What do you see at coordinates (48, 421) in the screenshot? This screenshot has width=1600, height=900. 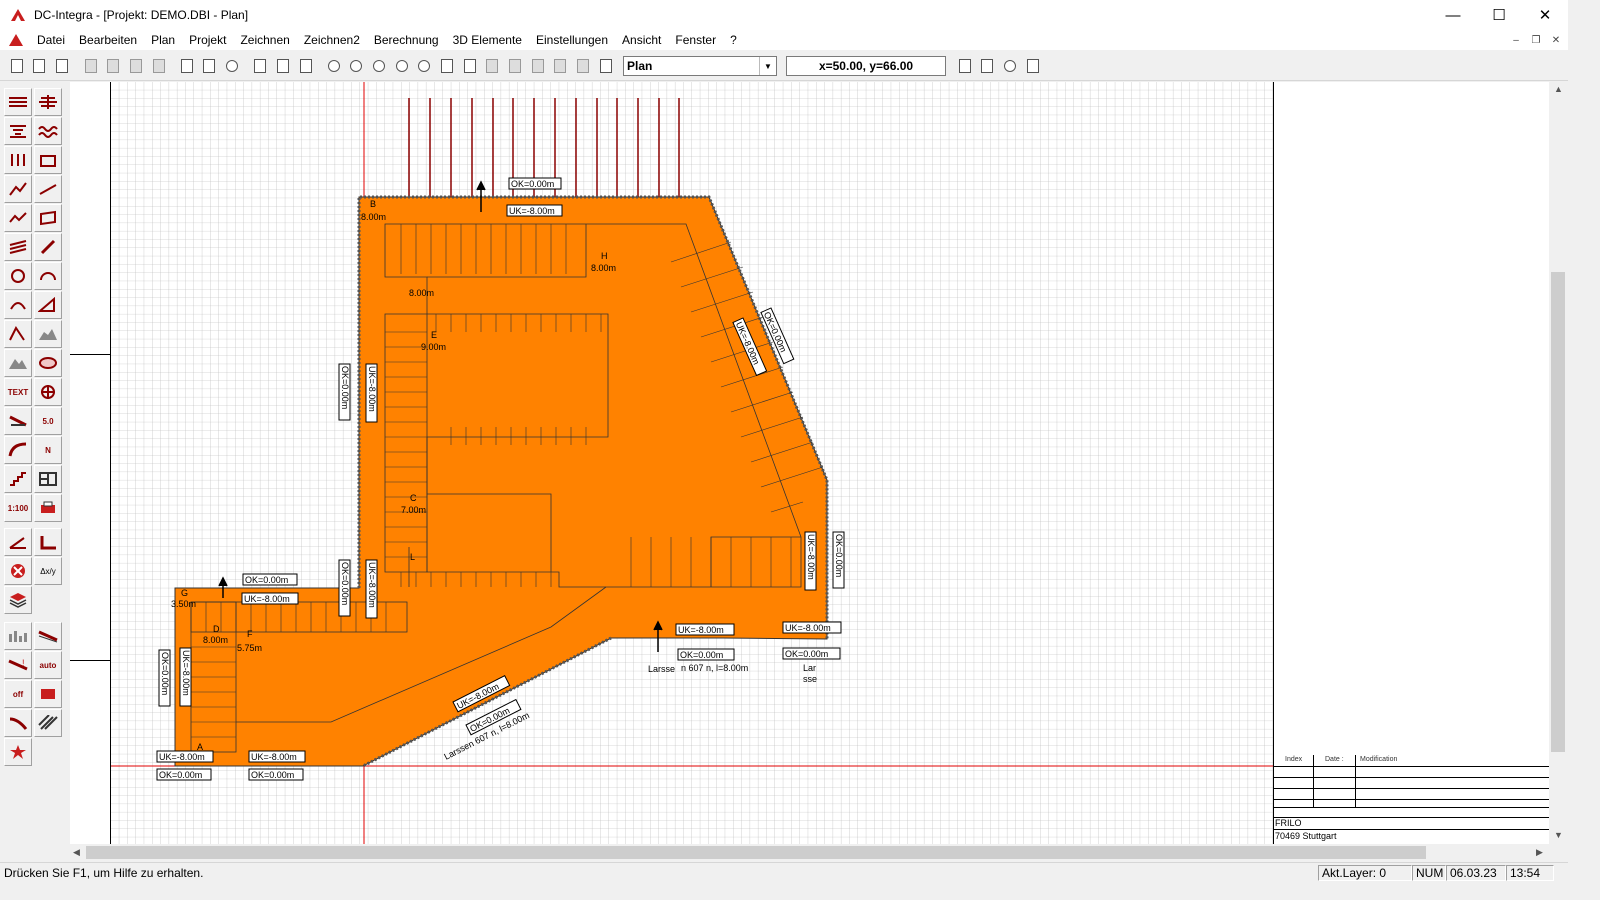 I see `dimension-tool: 5.0` at bounding box center [48, 421].